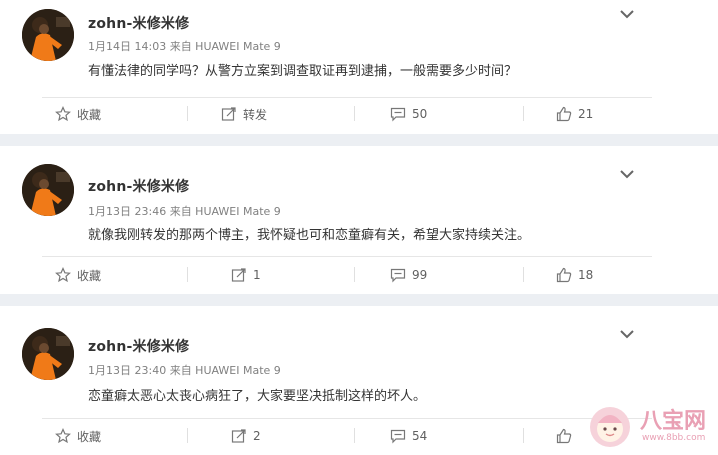 The image size is (718, 455). Describe the element at coordinates (257, 436) in the screenshot. I see `repost-count: 2` at that location.